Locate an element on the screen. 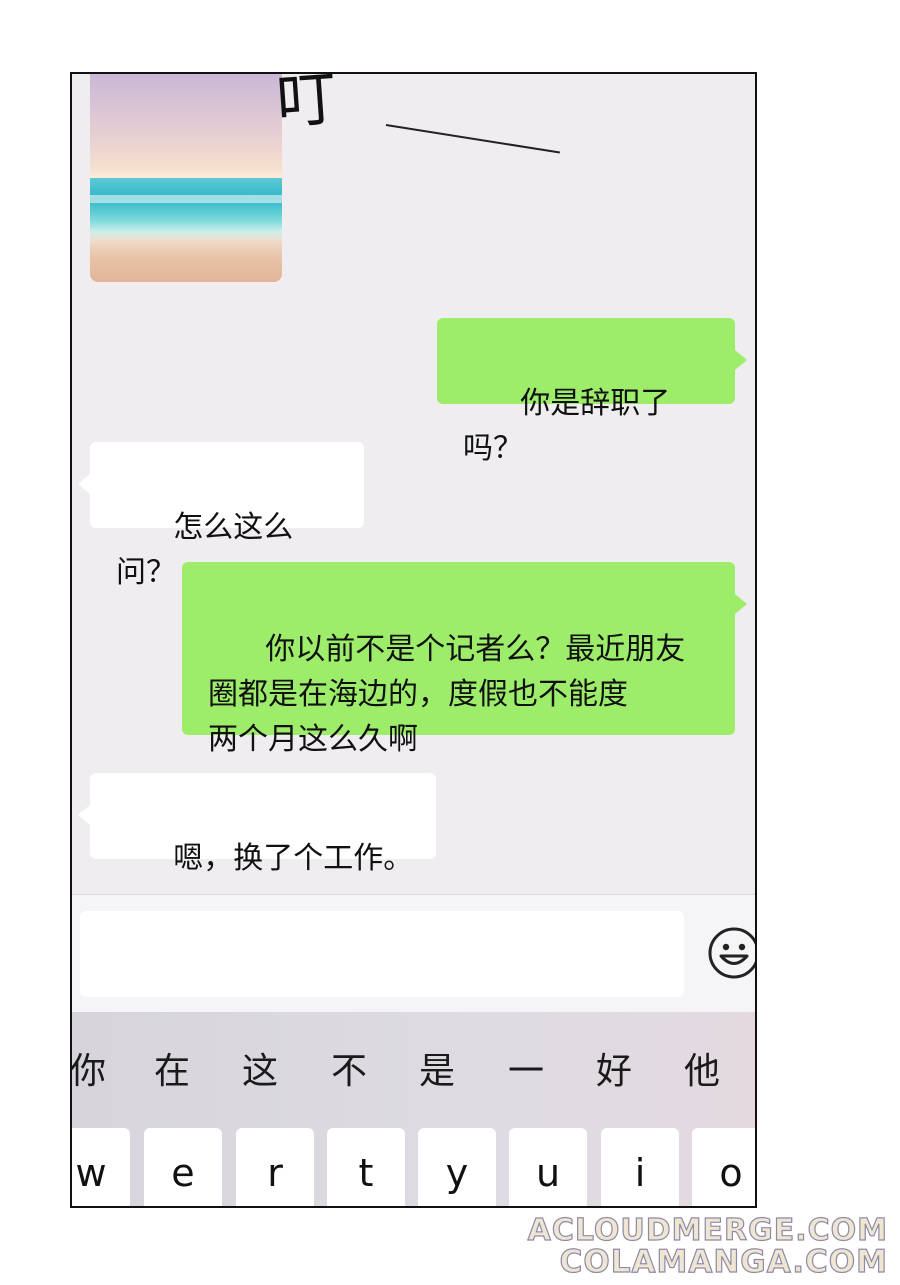 This screenshot has height=1285, width=900. candidate-word: 在 is located at coordinates (172, 1068).